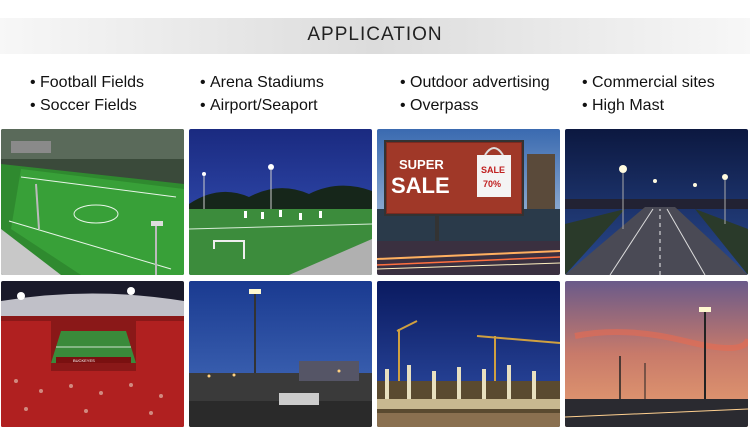 The height and width of the screenshot is (437, 750). What do you see at coordinates (262, 82) in the screenshot?
I see `use-item: • Arena Stadiums` at bounding box center [262, 82].